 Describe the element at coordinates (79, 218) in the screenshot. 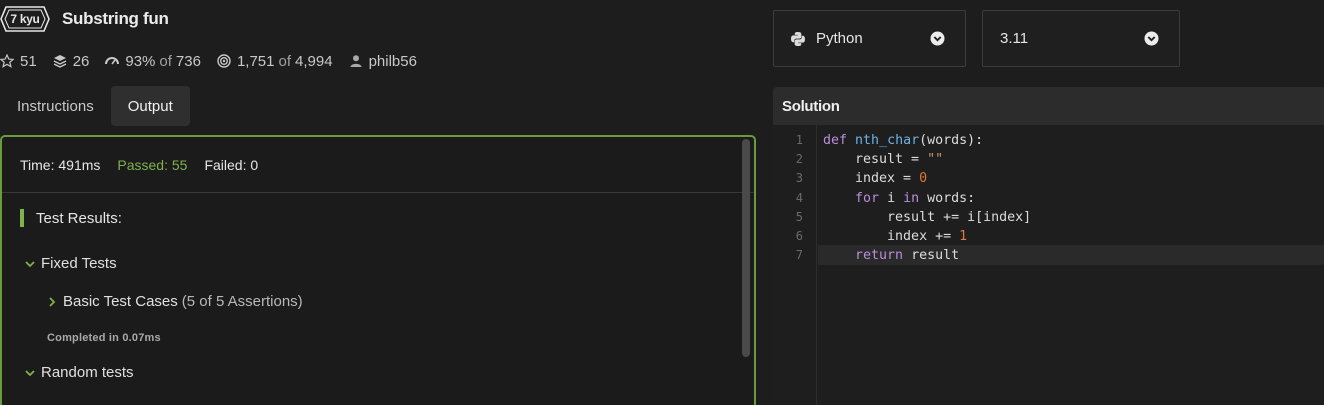

I see `test-results-title: Test Results:` at that location.